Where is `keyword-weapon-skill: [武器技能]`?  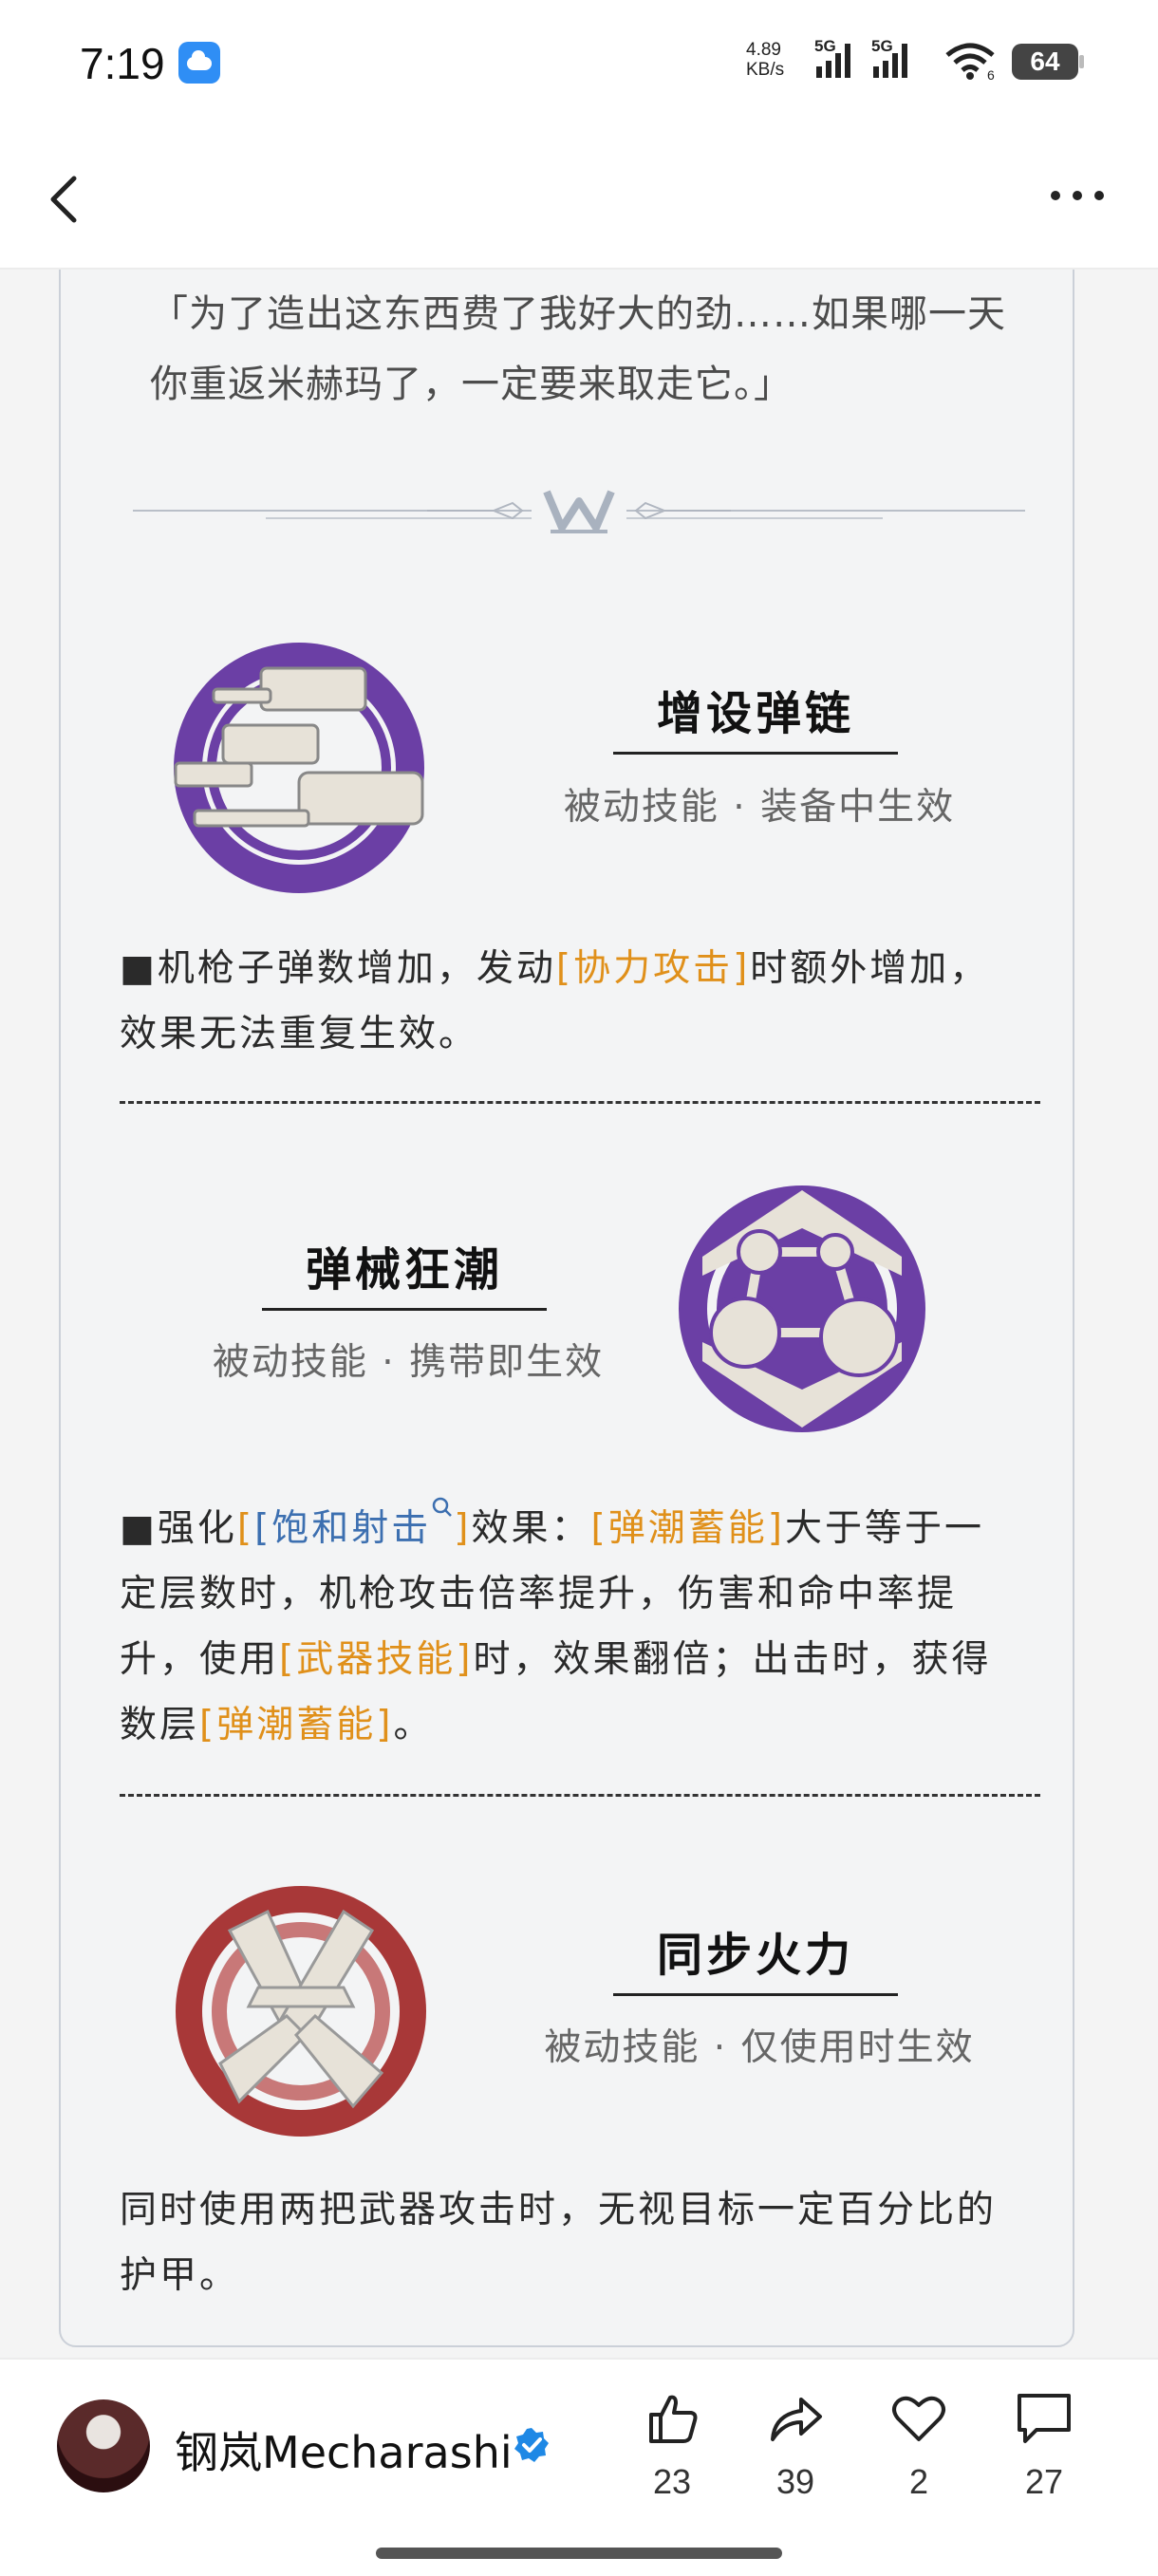 keyword-weapon-skill: [武器技能] is located at coordinates (376, 1659).